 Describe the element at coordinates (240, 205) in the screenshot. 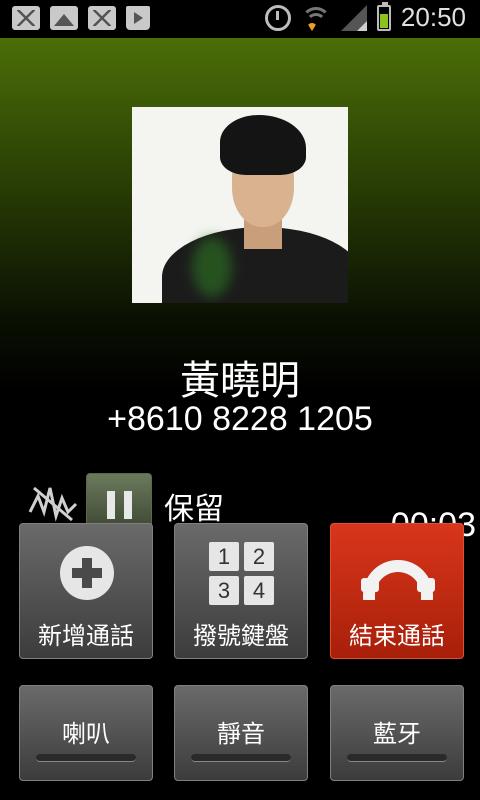

I see `contact-photo` at that location.